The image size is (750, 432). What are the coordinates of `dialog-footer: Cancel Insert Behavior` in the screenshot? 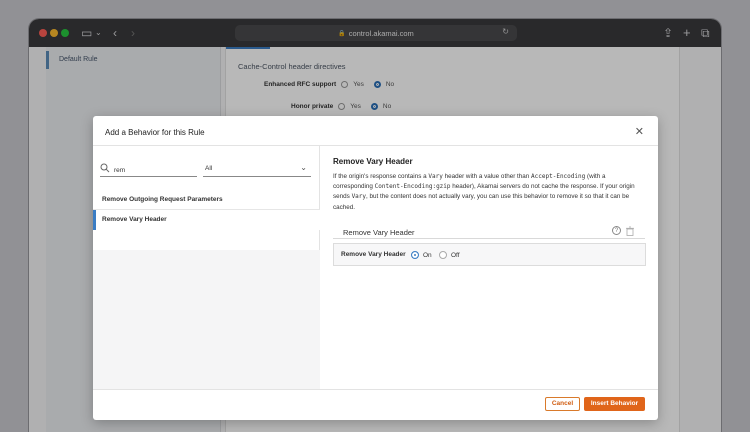 It's located at (375, 404).